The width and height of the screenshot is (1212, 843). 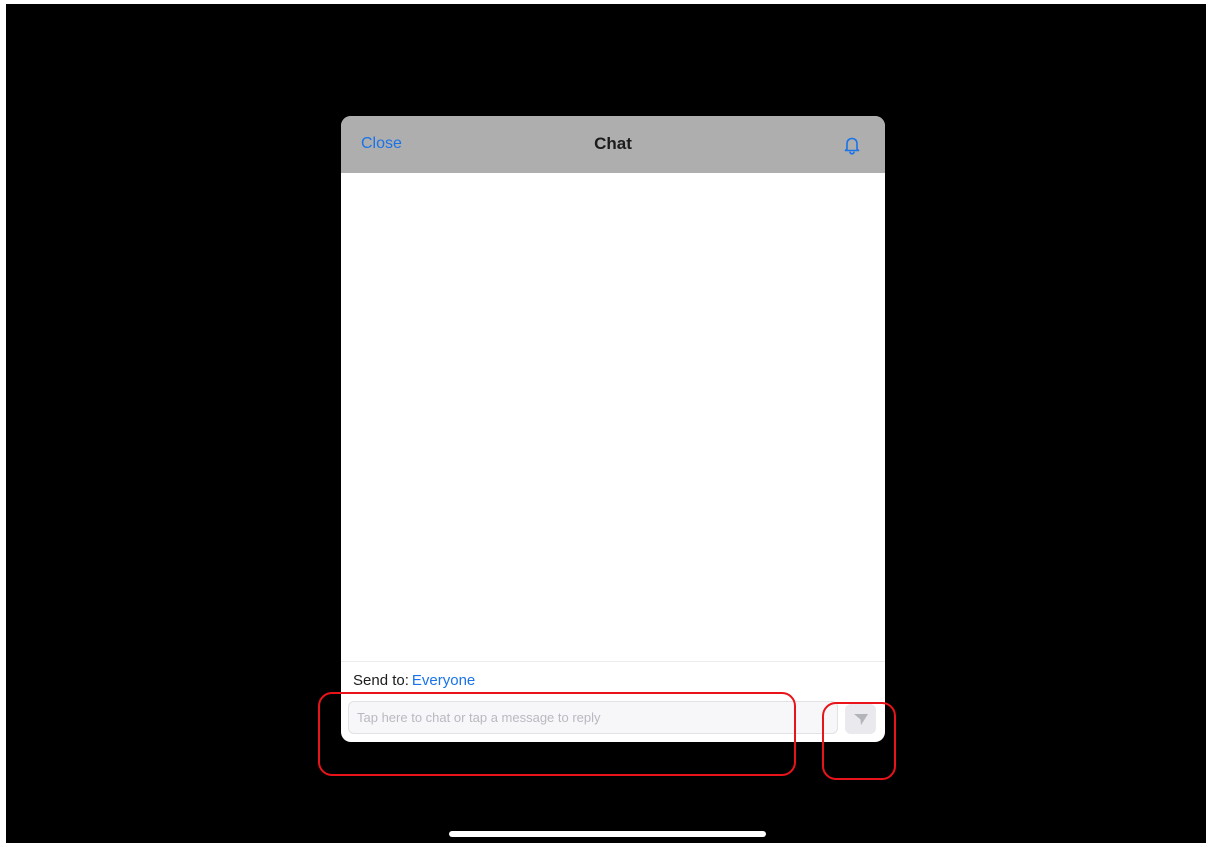 I want to click on input-highlight-box, so click(x=557, y=734).